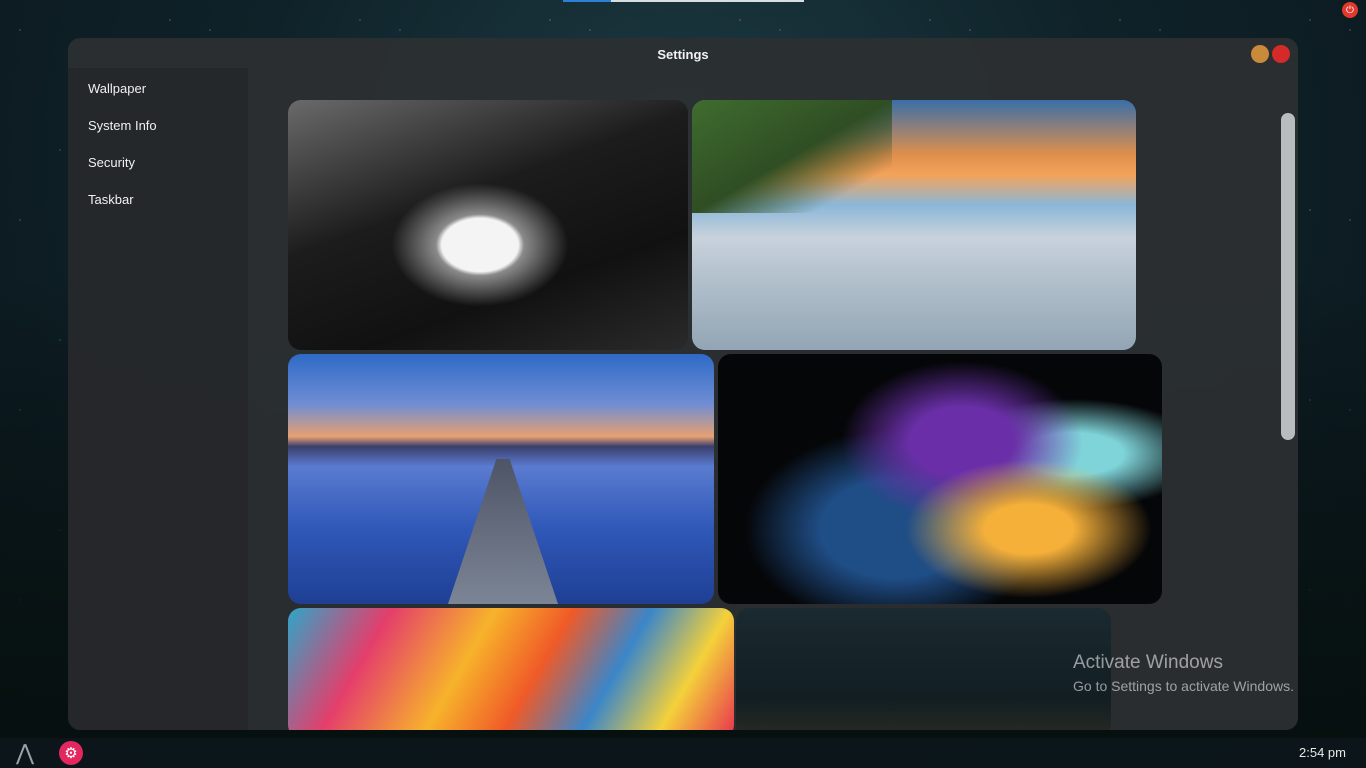 The width and height of the screenshot is (1366, 768). I want to click on workspace-indicator, so click(683, 1).